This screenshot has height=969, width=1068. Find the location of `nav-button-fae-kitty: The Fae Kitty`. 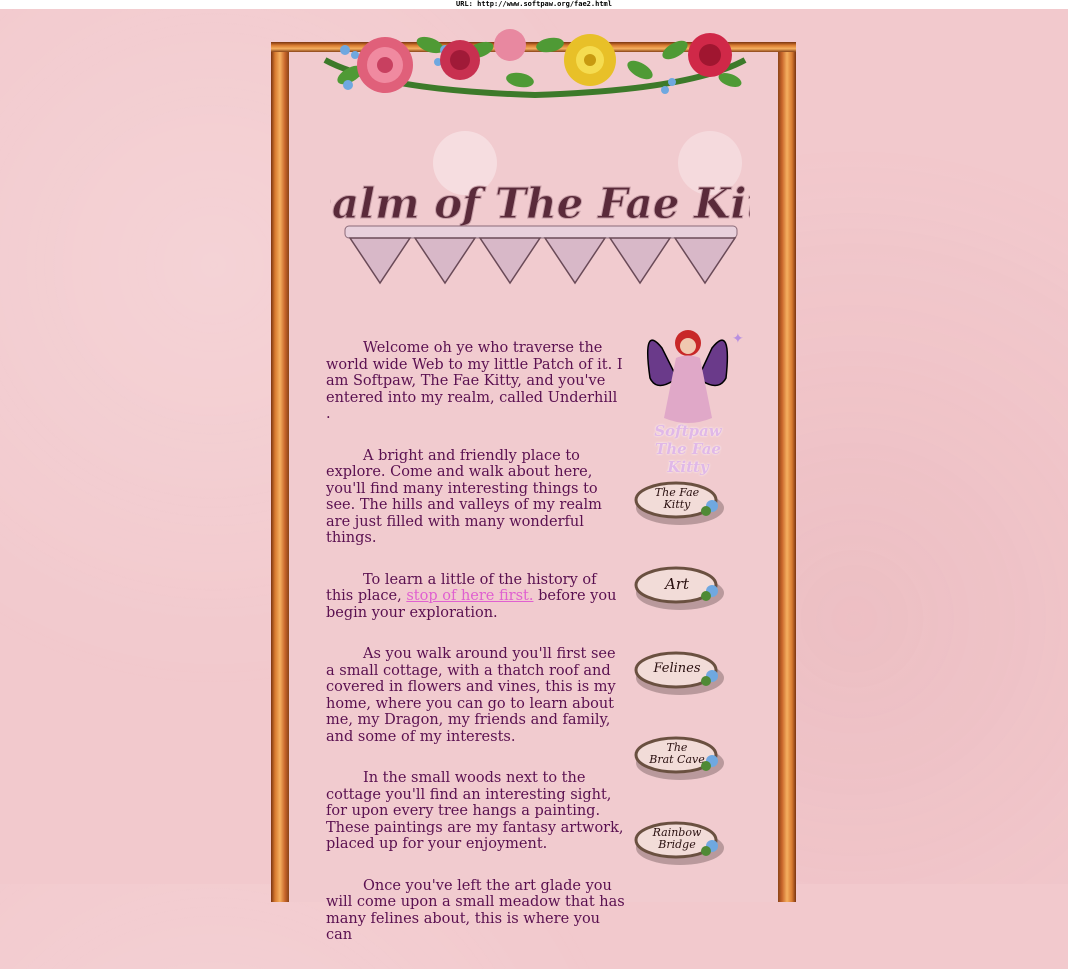

nav-button-fae-kitty: The Fae Kitty is located at coordinates (684, 505).